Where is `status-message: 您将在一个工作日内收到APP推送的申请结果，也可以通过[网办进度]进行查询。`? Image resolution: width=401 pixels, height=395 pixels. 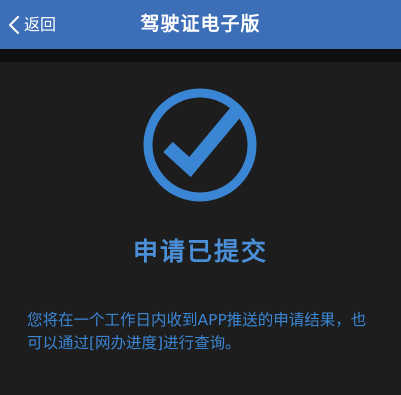 status-message: 您将在一个工作日内收到APP推送的申请结果，也可以通过[网办进度]进行查询。 is located at coordinates (197, 331).